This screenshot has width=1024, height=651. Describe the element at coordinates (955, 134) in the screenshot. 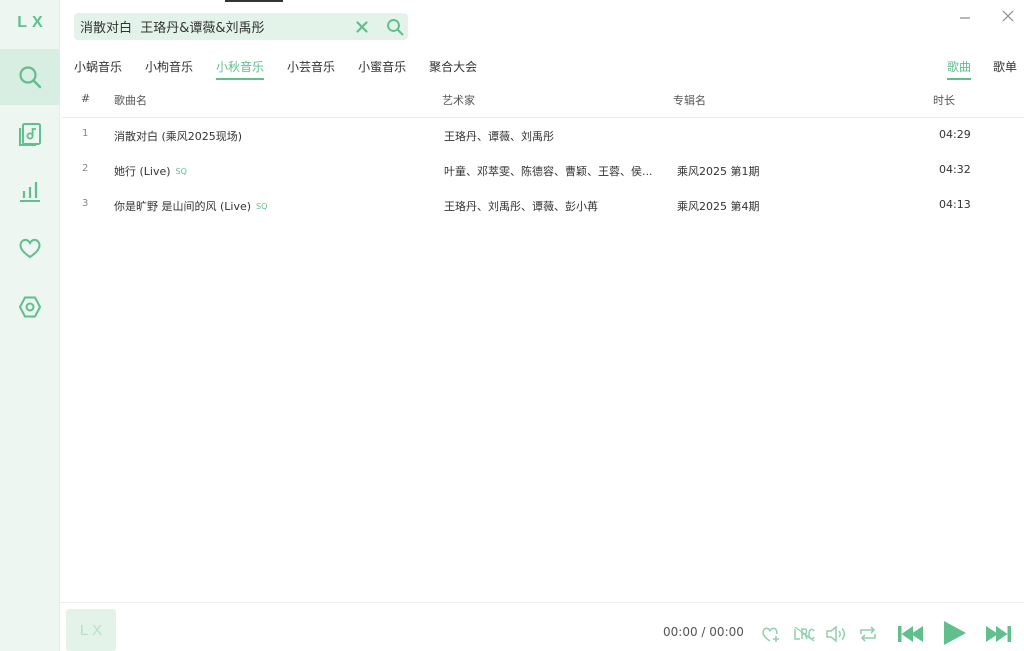

I see `row-duration: 04:29` at that location.